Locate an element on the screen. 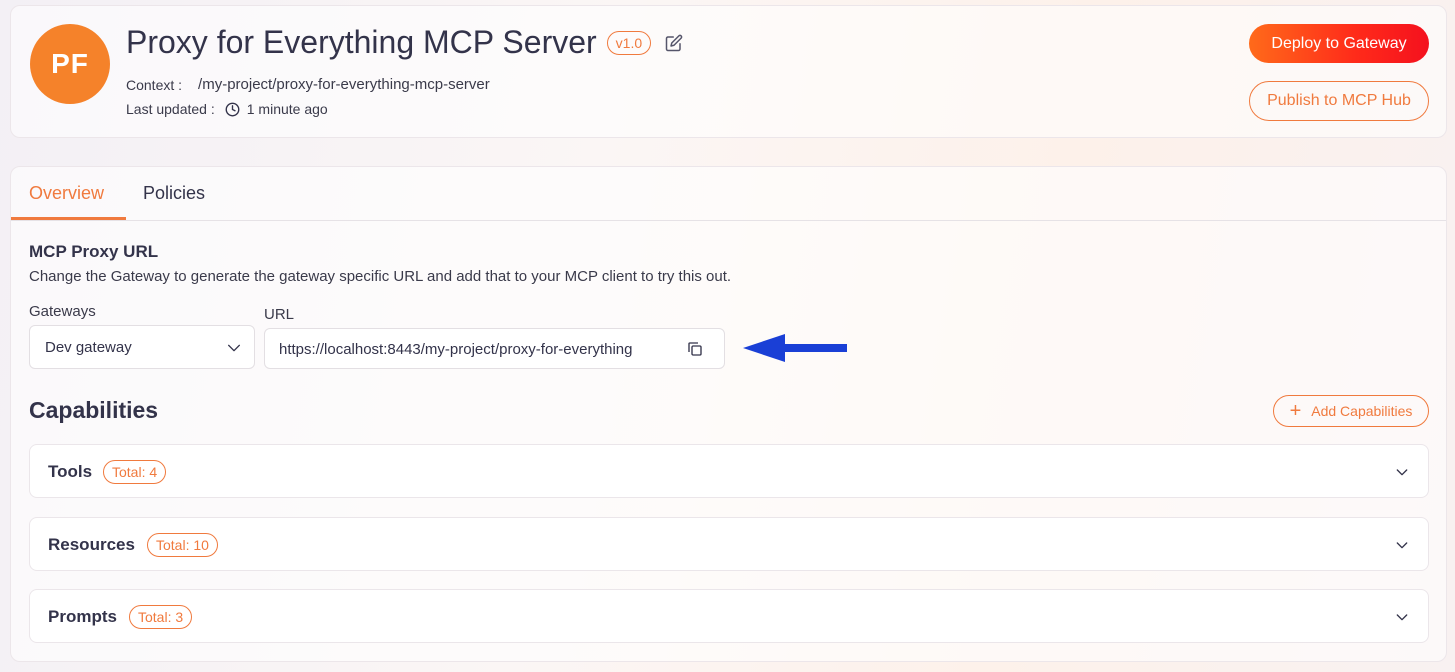 The image size is (1455, 672). gateways-label: Gateways is located at coordinates (62, 311).